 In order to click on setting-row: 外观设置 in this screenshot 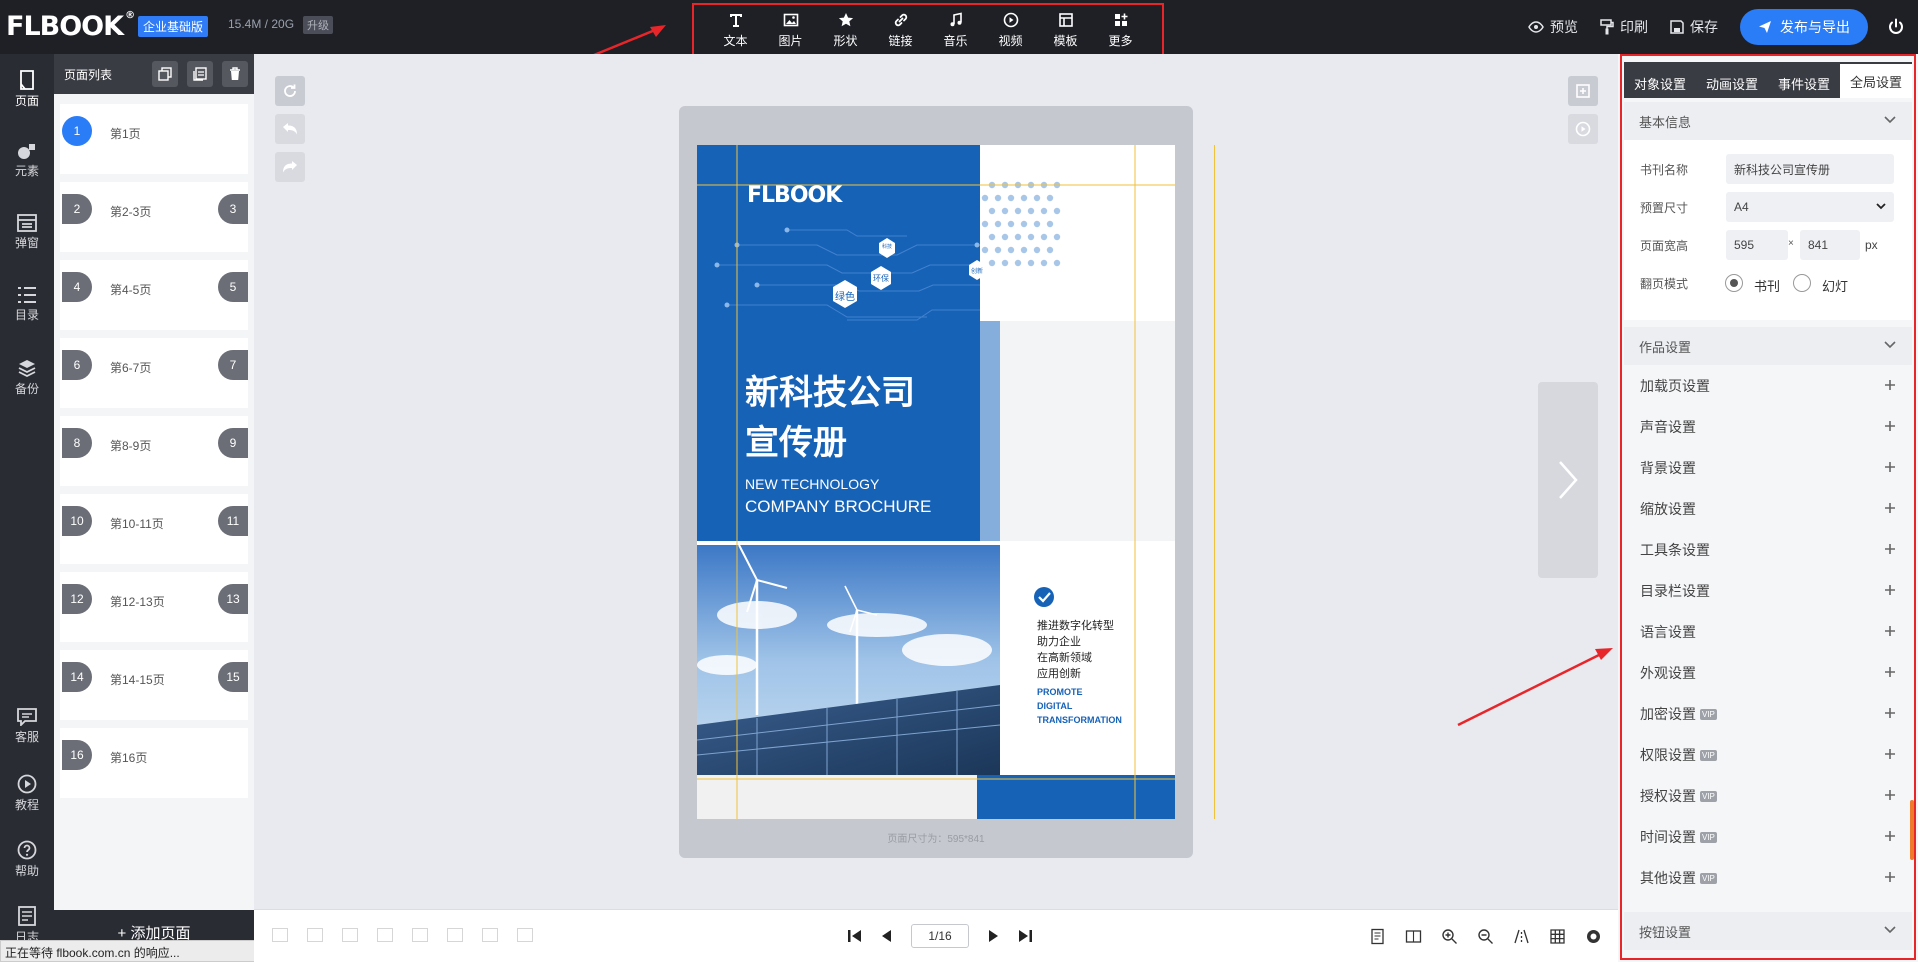, I will do `click(1768, 673)`.